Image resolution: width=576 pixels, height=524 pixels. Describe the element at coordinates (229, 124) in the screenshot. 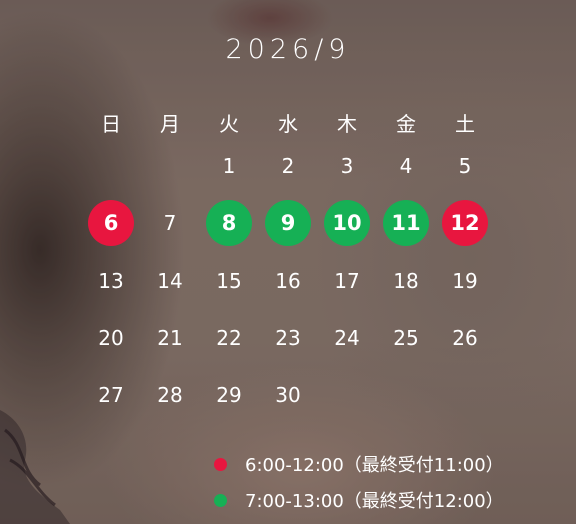

I see `weekday-2: 火` at that location.